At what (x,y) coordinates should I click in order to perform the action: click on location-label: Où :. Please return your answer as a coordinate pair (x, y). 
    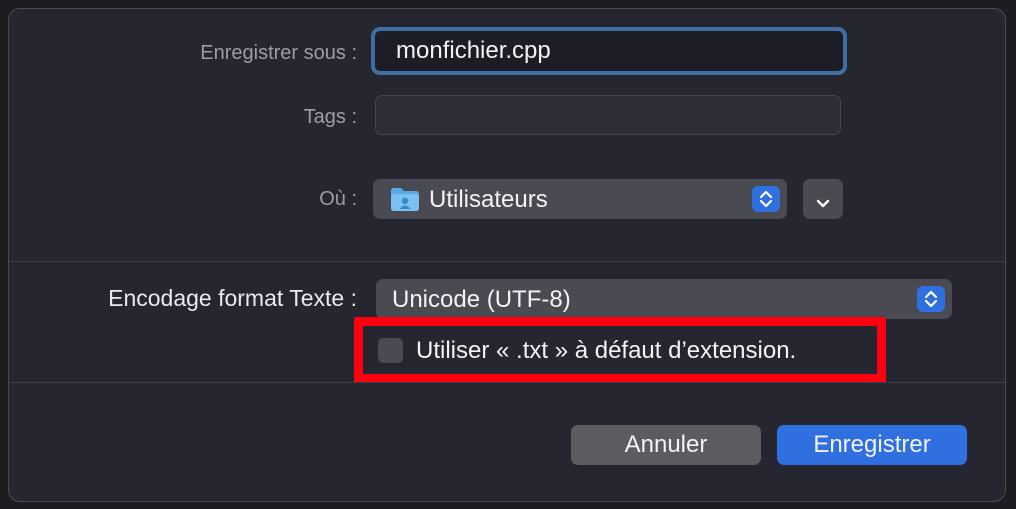
    Looking at the image, I should click on (338, 199).